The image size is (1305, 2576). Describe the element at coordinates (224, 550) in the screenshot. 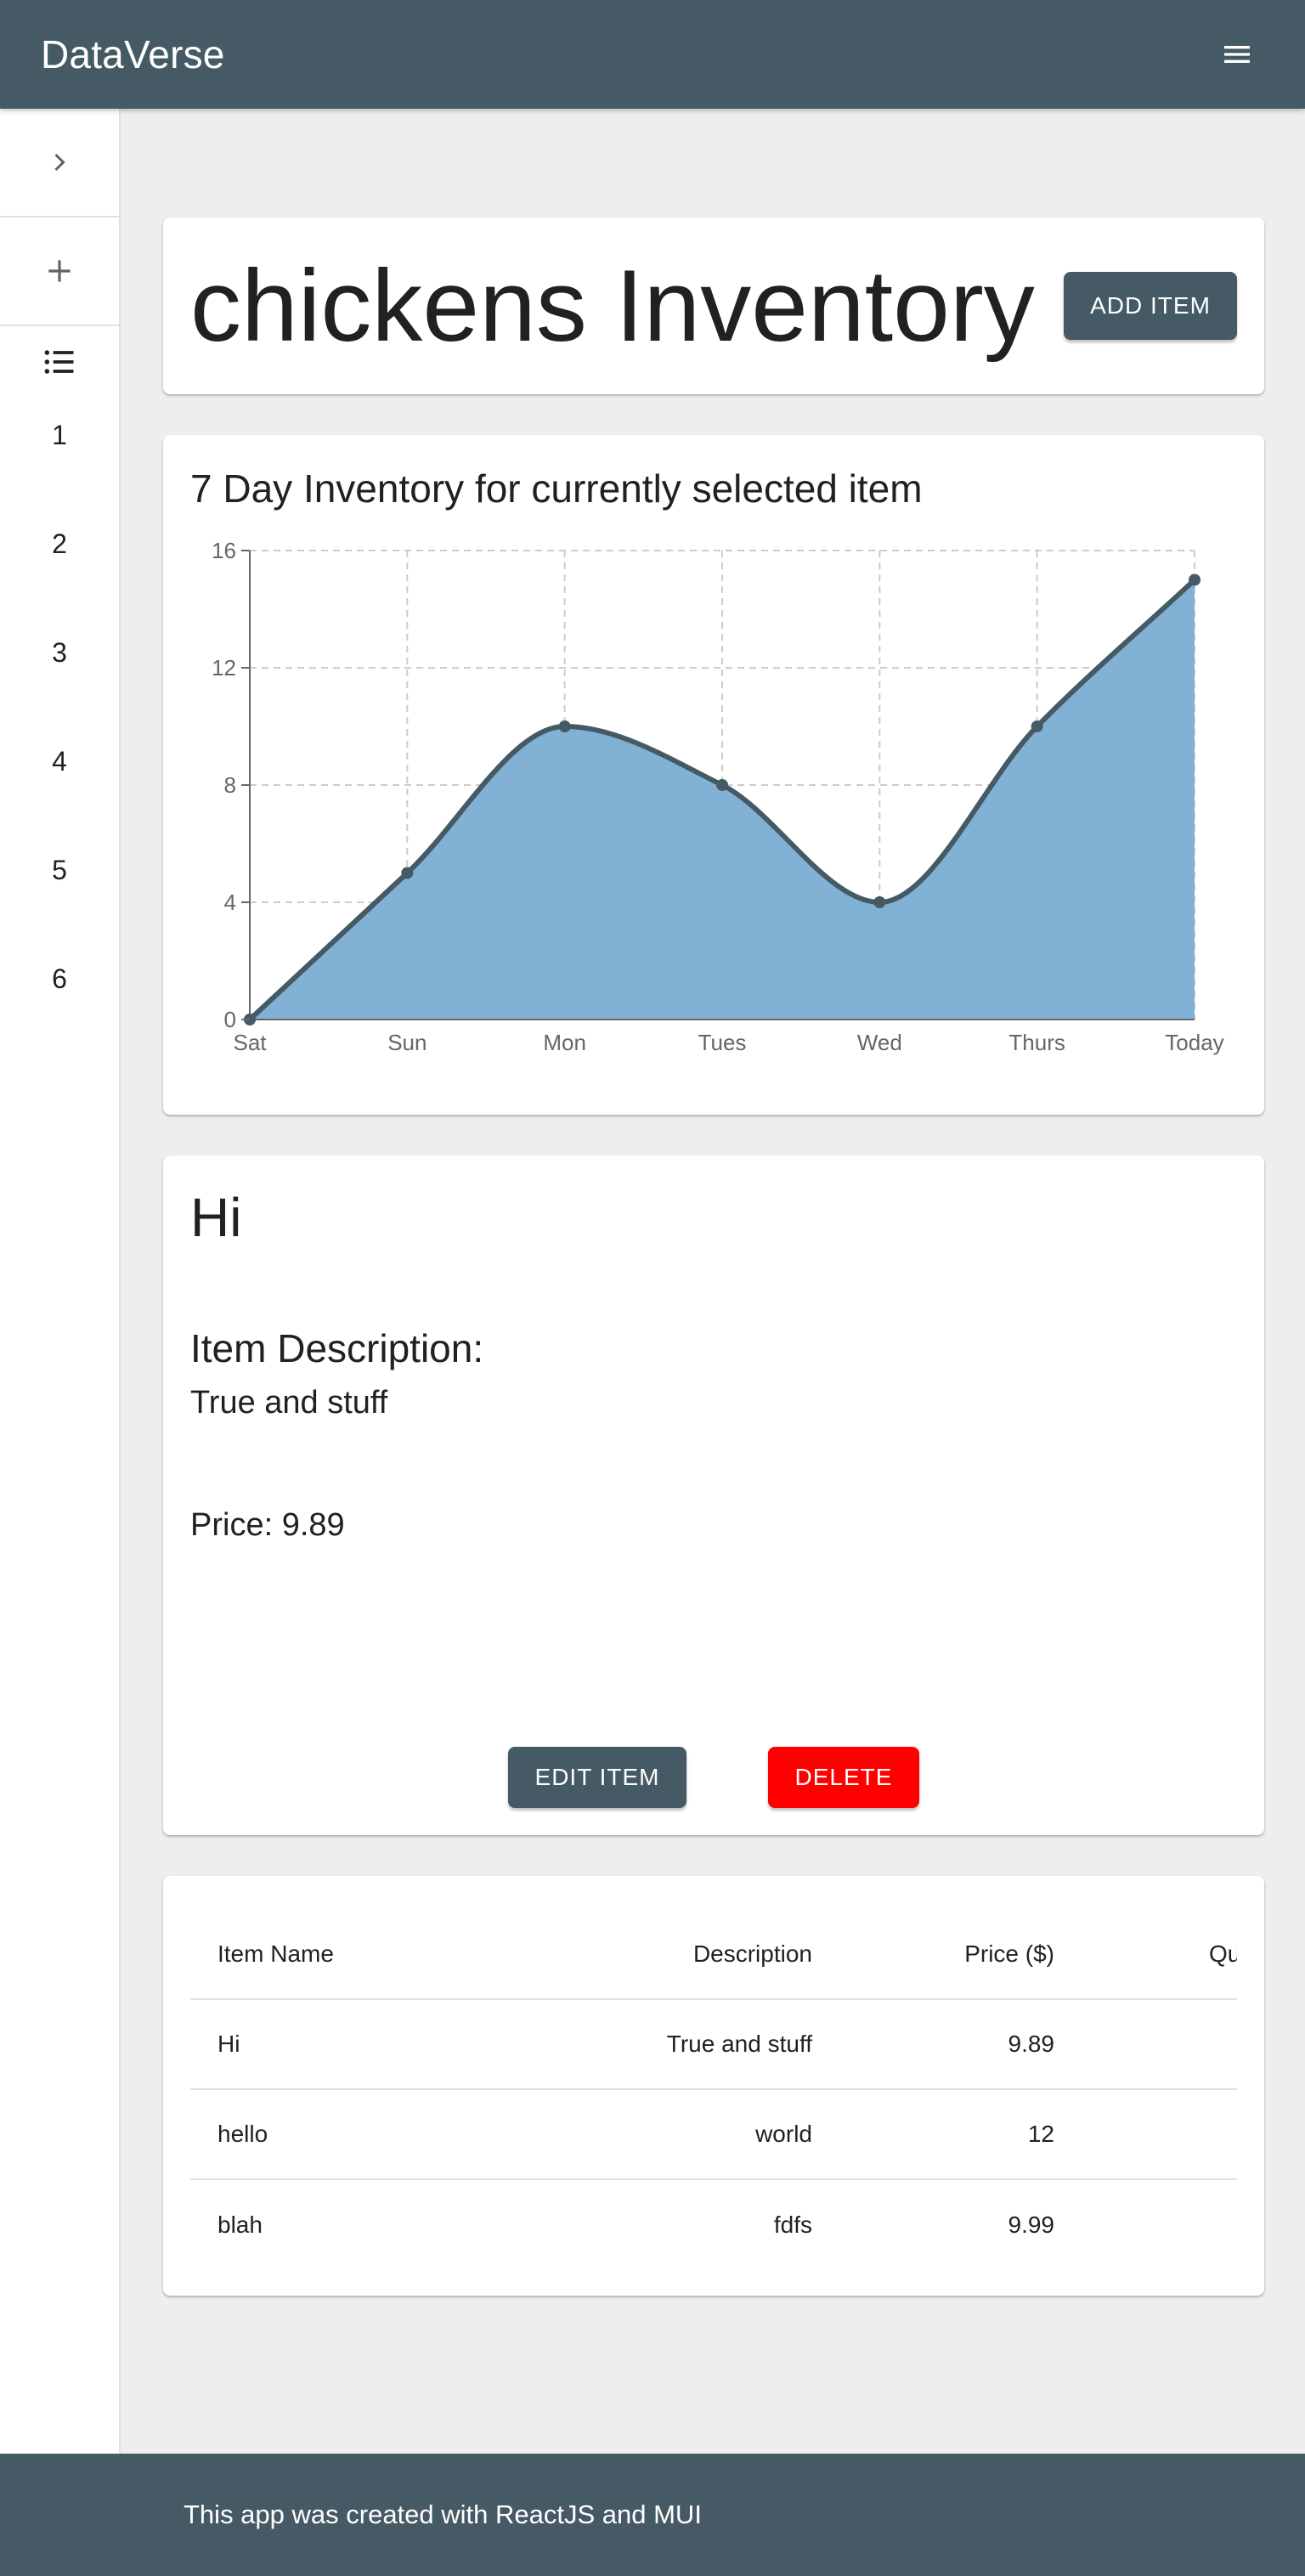

I see `y-tick-label: 16` at that location.